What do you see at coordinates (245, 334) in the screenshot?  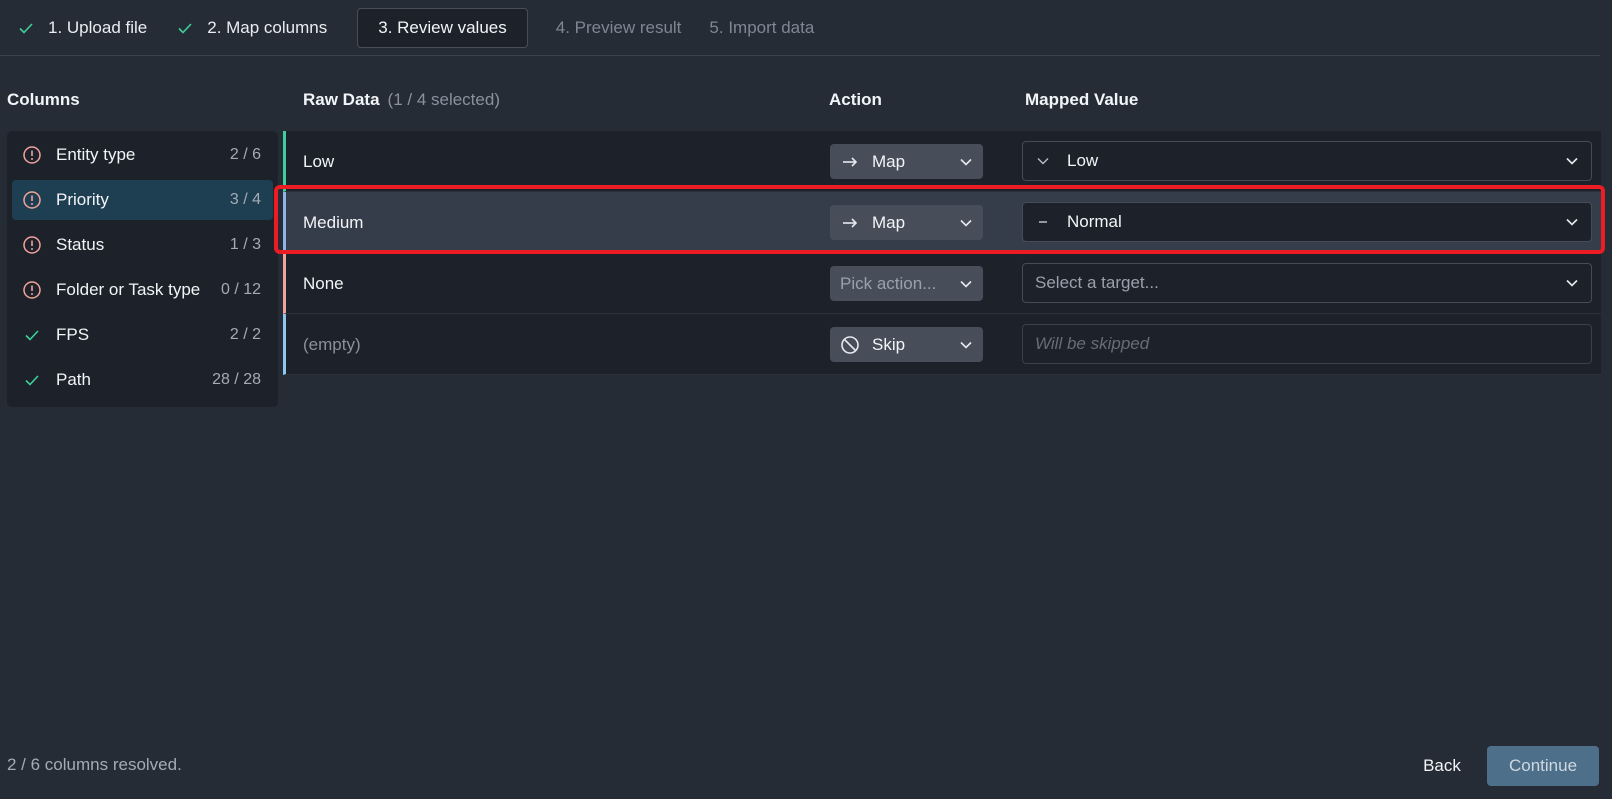 I see `column-count: 2 / 2` at bounding box center [245, 334].